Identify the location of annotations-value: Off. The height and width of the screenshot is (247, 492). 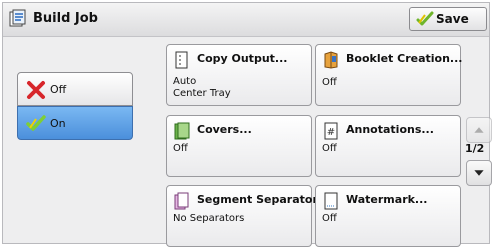
(329, 148).